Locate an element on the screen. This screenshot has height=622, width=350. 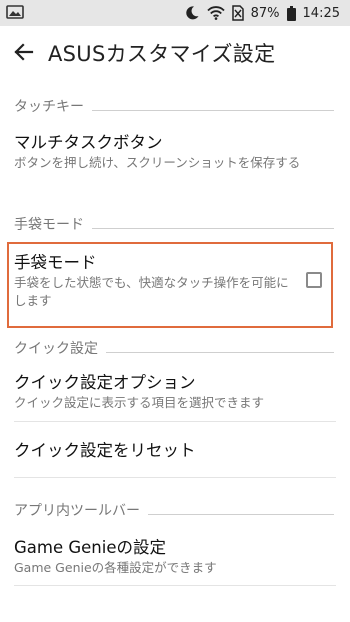
app-bar: ASUSカスタマイズ設定 is located at coordinates (175, 52).